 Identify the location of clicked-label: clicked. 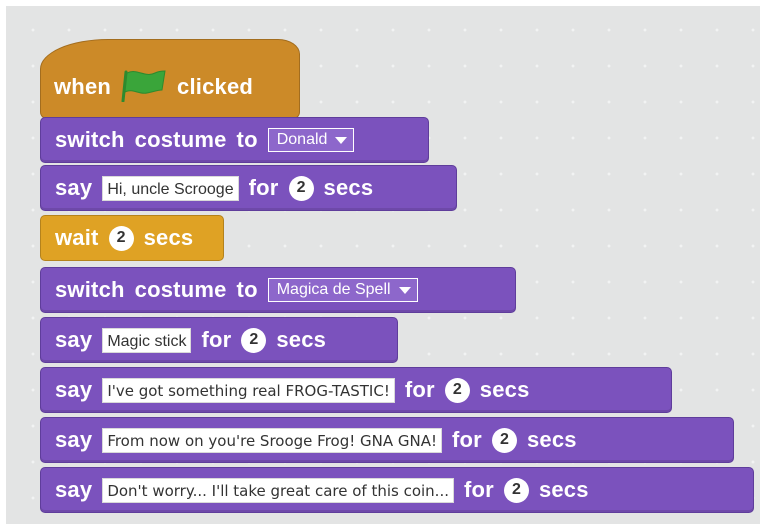
(215, 86).